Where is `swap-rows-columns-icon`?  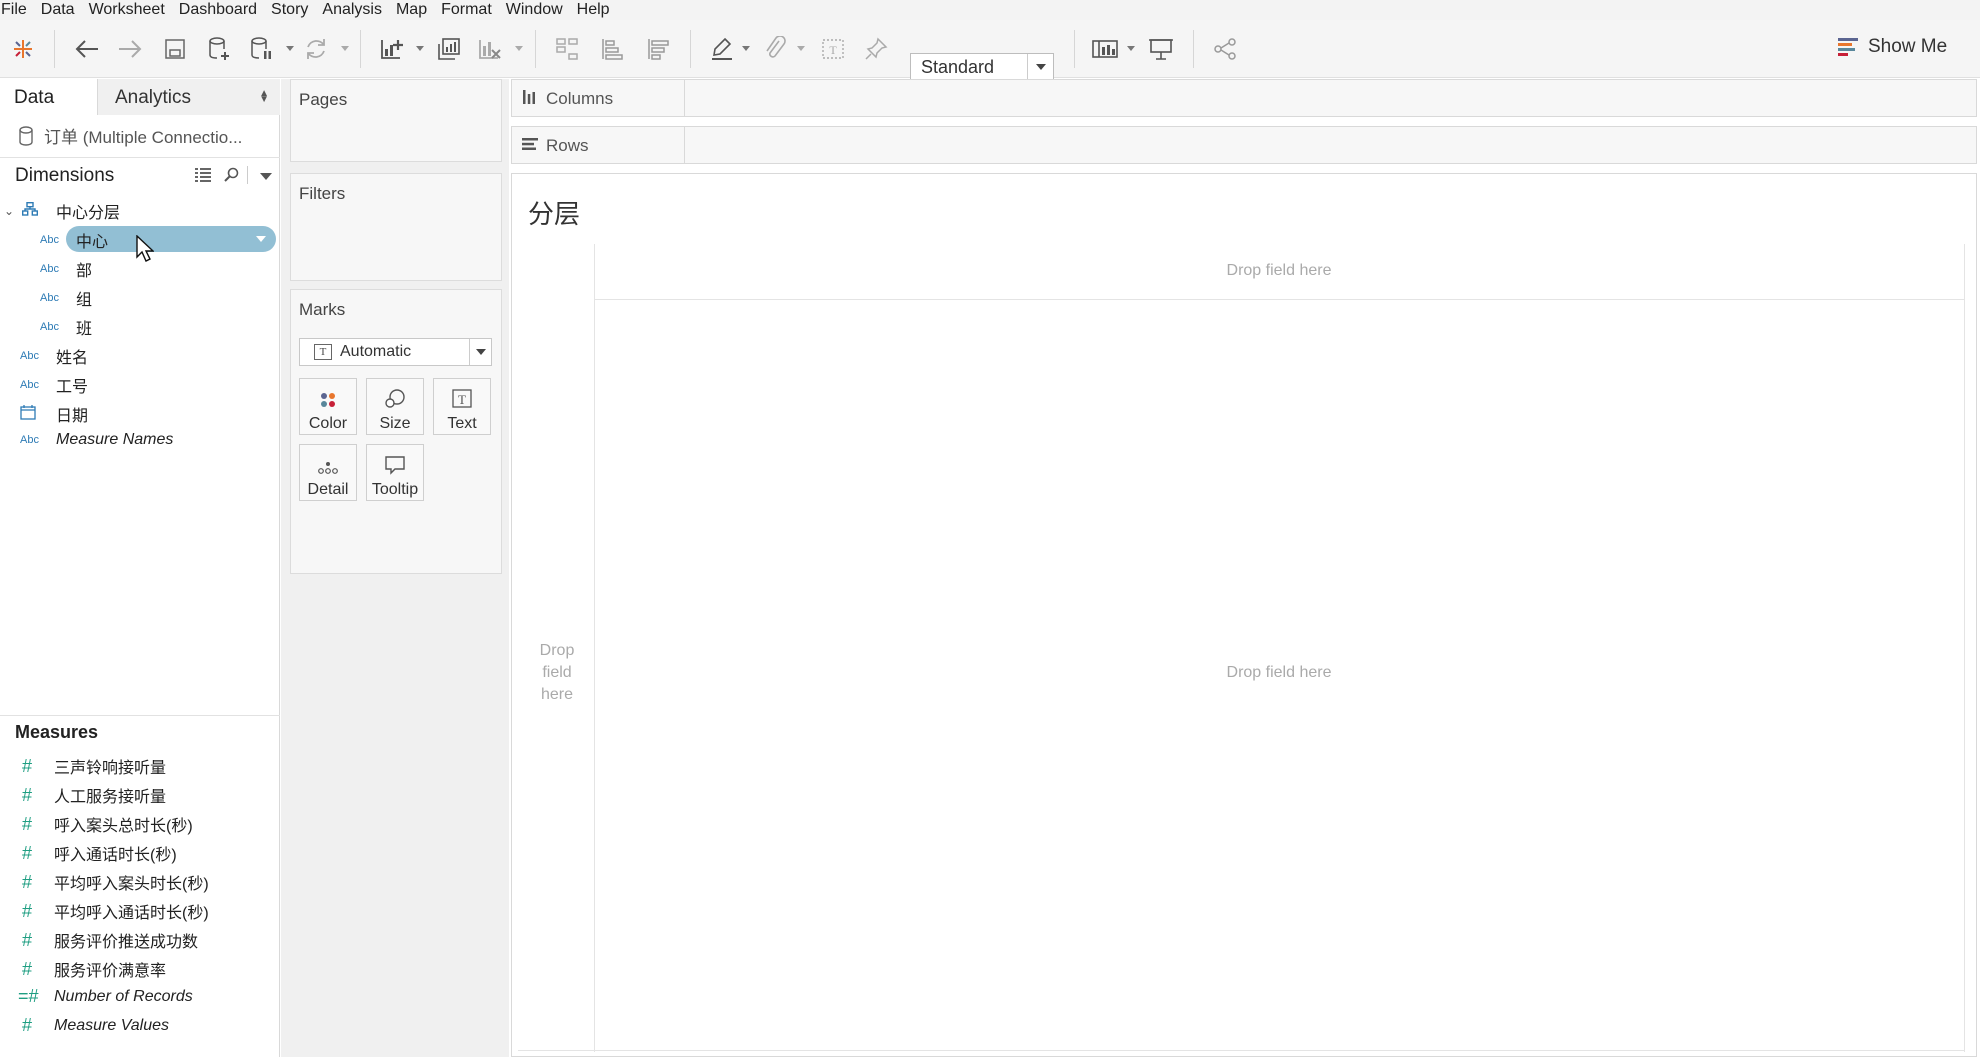 swap-rows-columns-icon is located at coordinates (567, 49).